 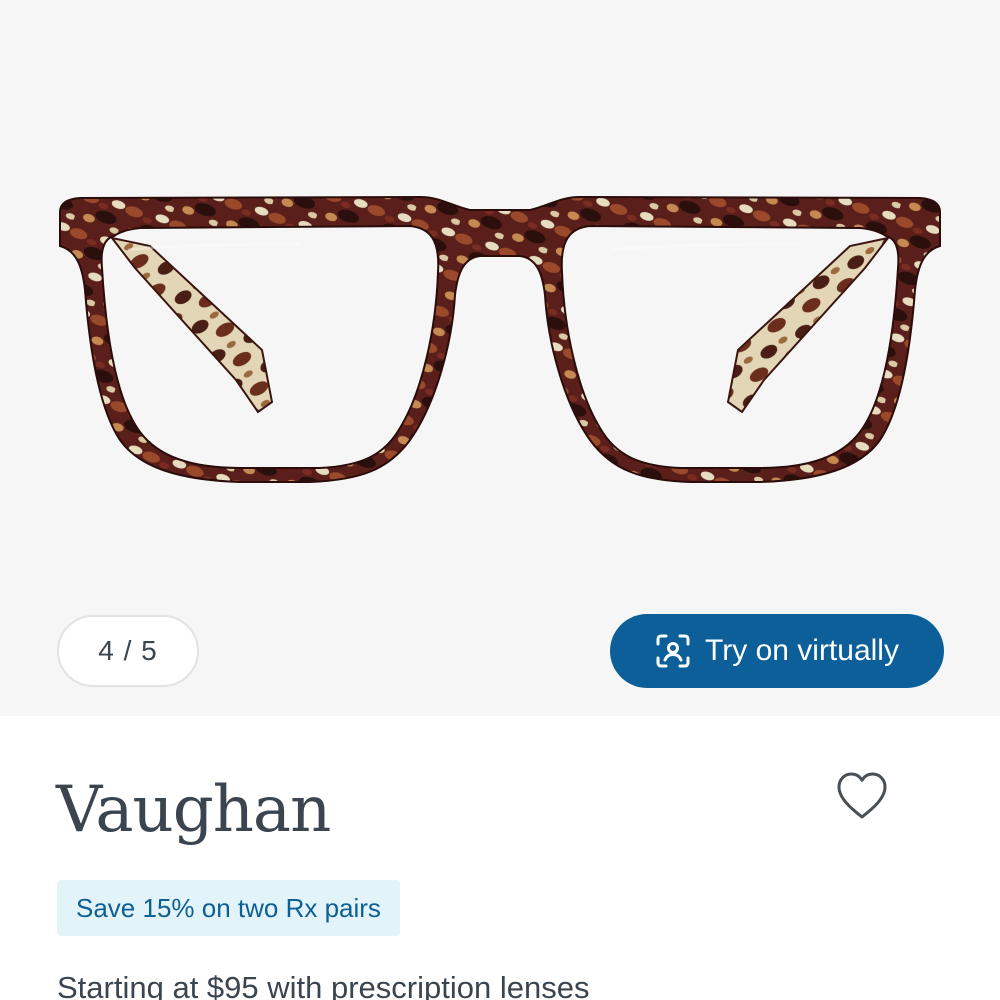 I want to click on product-name: Vaughan, so click(x=193, y=810).